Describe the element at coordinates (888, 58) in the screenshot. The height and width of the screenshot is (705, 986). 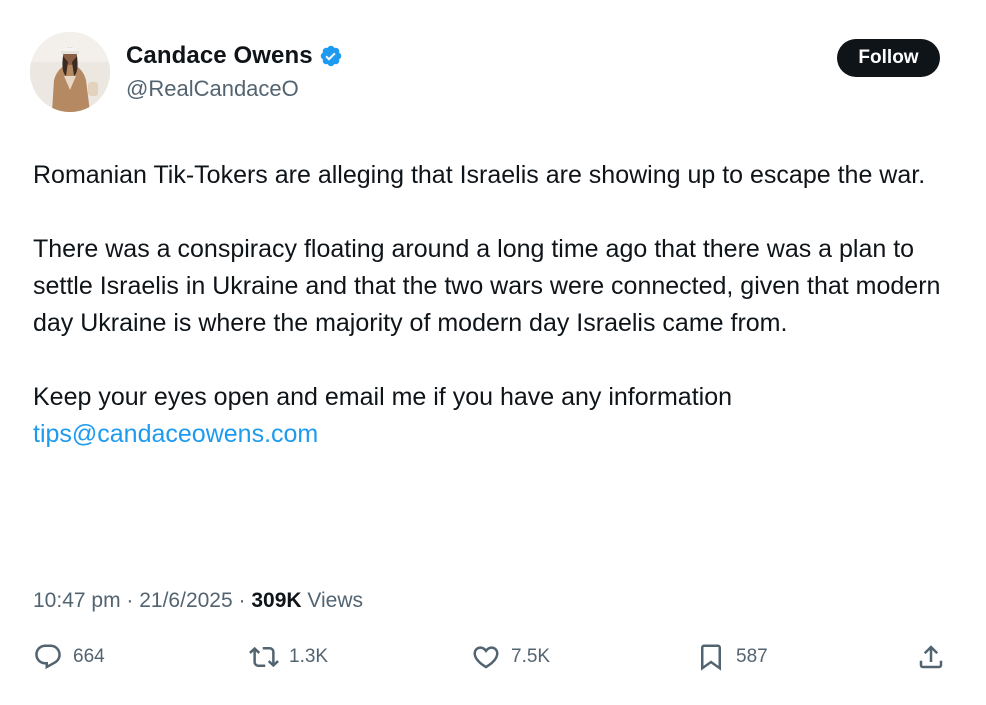
I see `follow-button: Follow` at that location.